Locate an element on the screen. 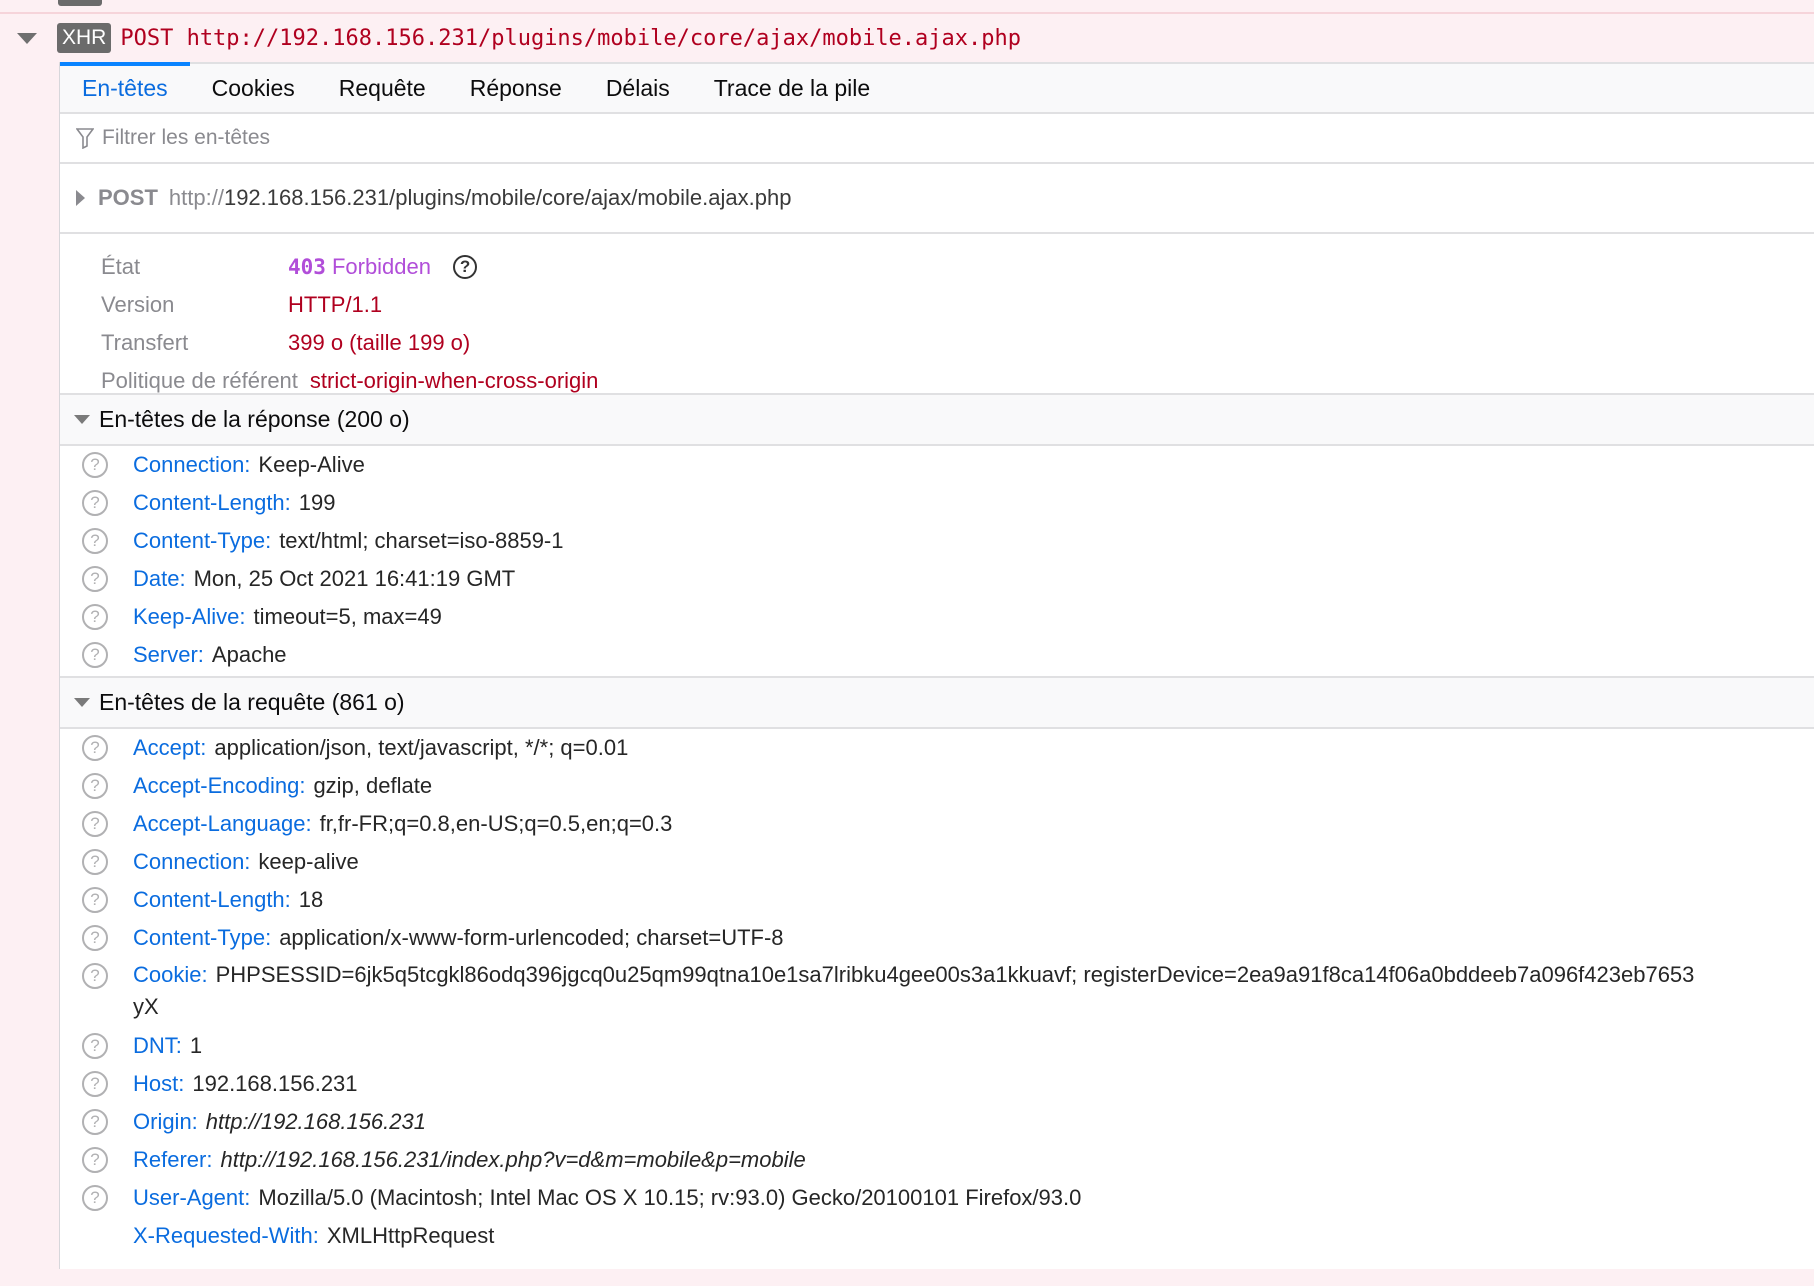  filter-headers-input is located at coordinates (402, 138).